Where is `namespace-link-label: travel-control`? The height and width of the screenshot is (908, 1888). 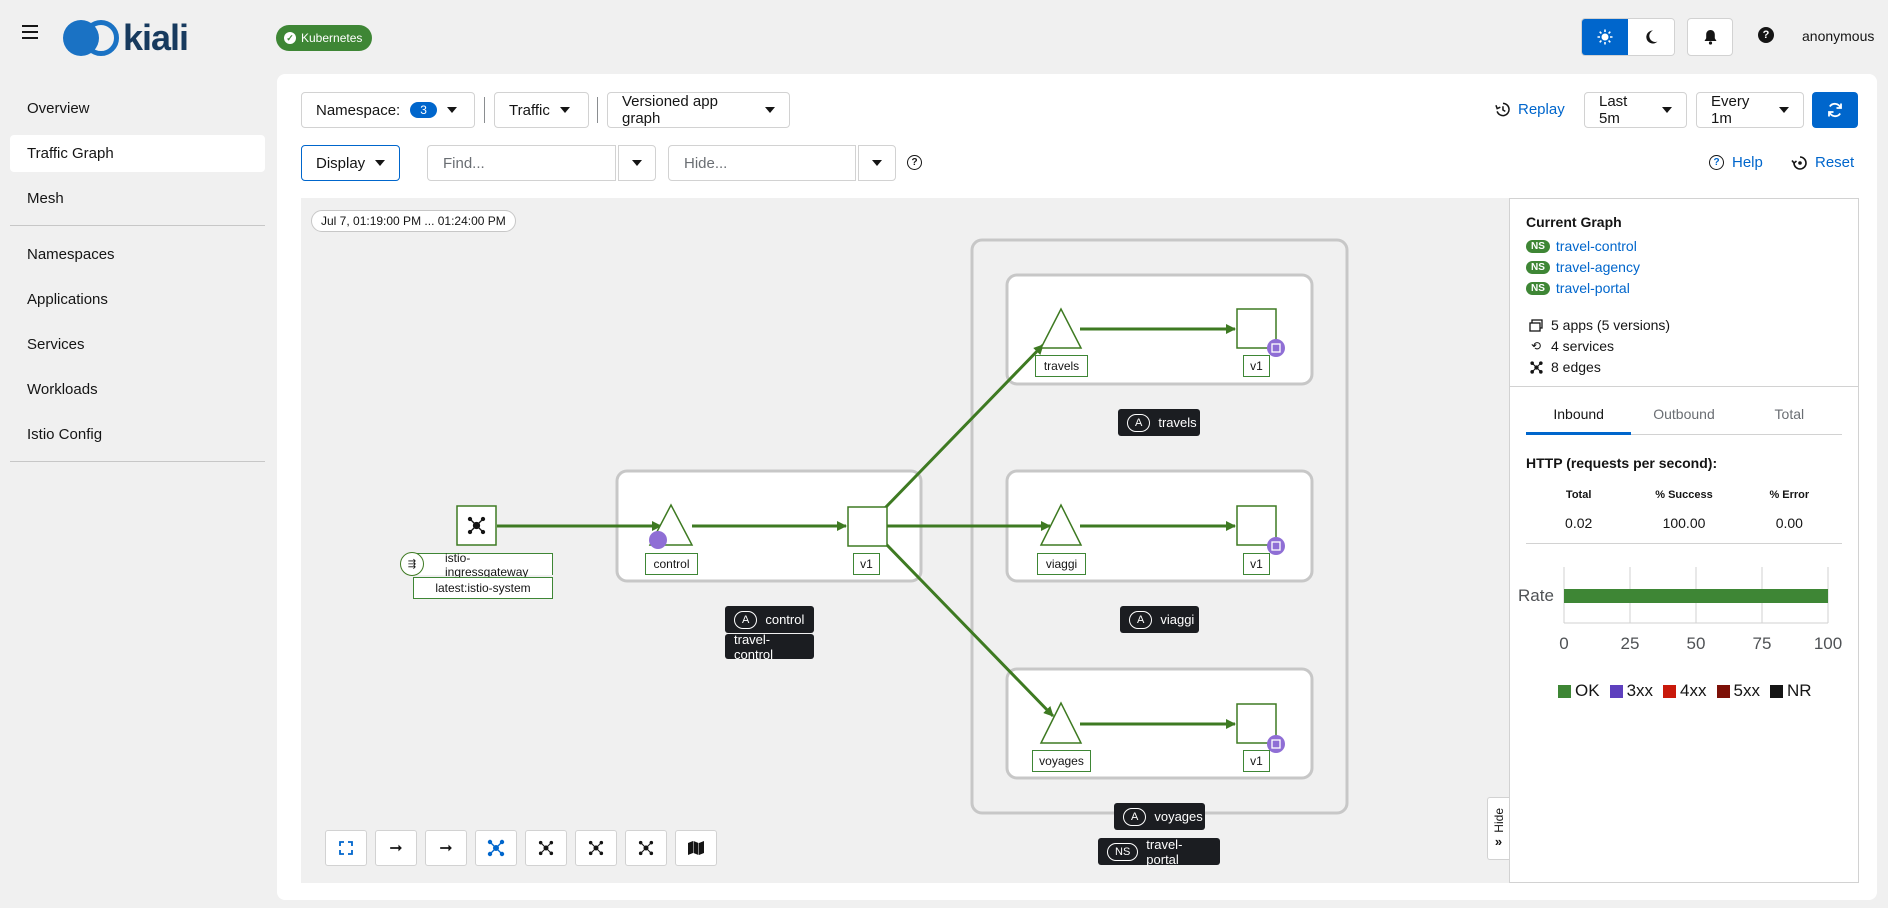
namespace-link-label: travel-control is located at coordinates (1596, 246).